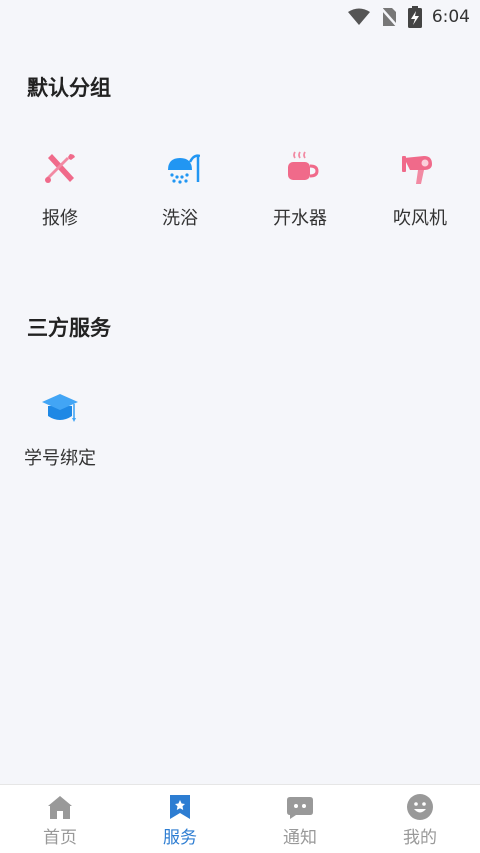 The height and width of the screenshot is (853, 480). I want to click on hot-water-cup-icon, so click(303, 165).